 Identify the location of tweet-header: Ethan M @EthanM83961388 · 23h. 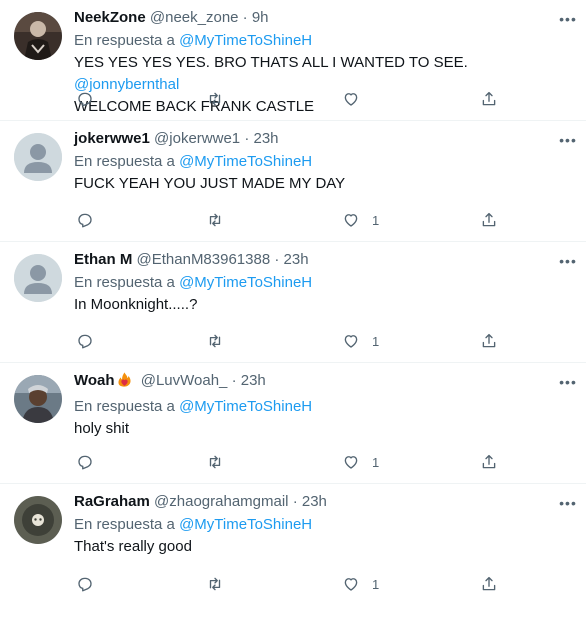
(323, 260).